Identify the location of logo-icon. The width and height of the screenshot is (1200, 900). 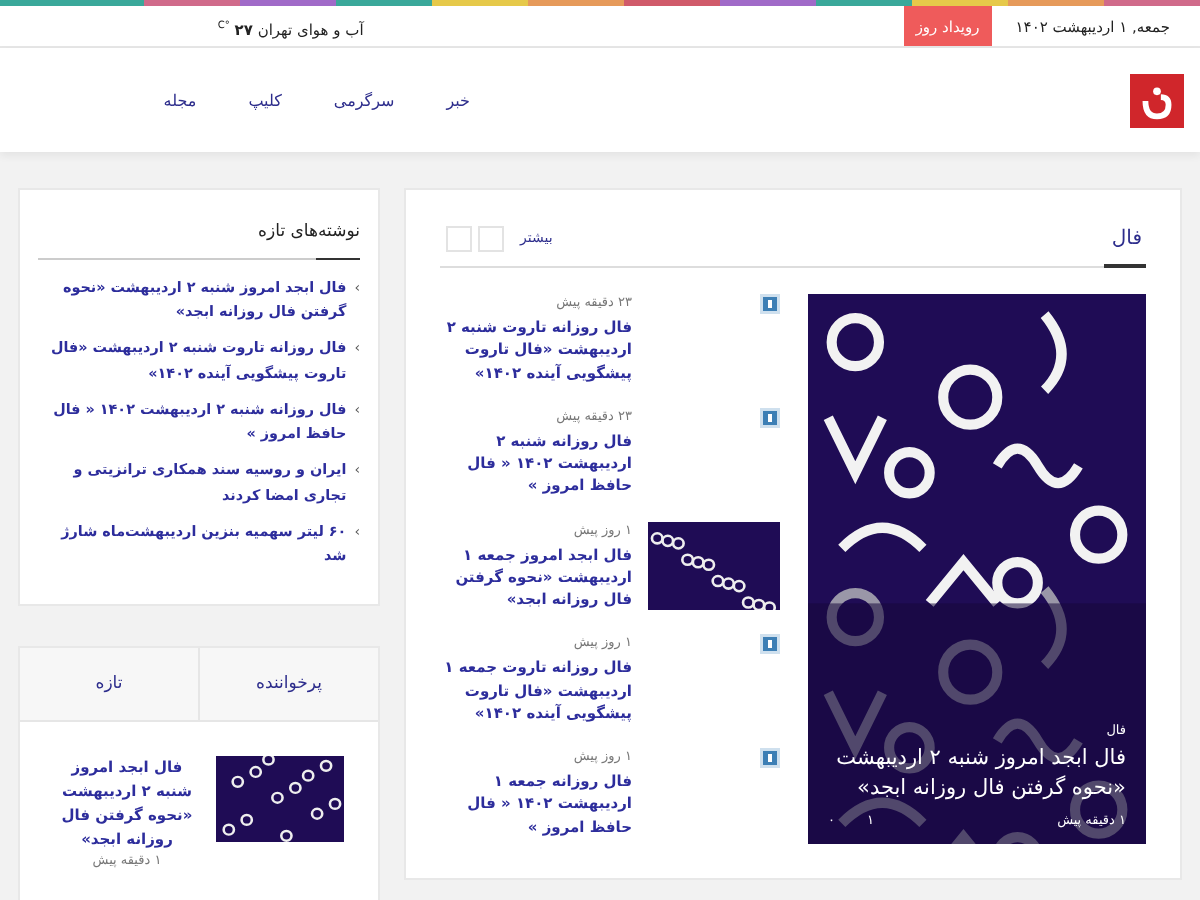
(1157, 100).